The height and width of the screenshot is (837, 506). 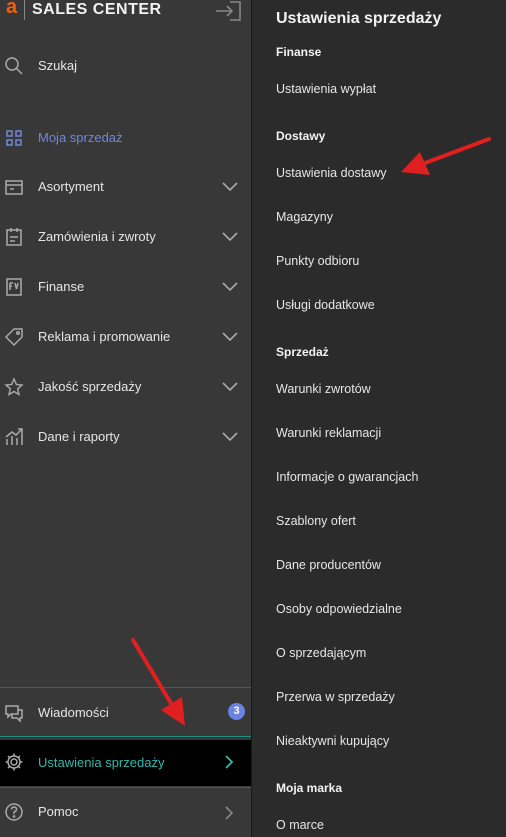 I want to click on store-icon, so click(x=14, y=187).